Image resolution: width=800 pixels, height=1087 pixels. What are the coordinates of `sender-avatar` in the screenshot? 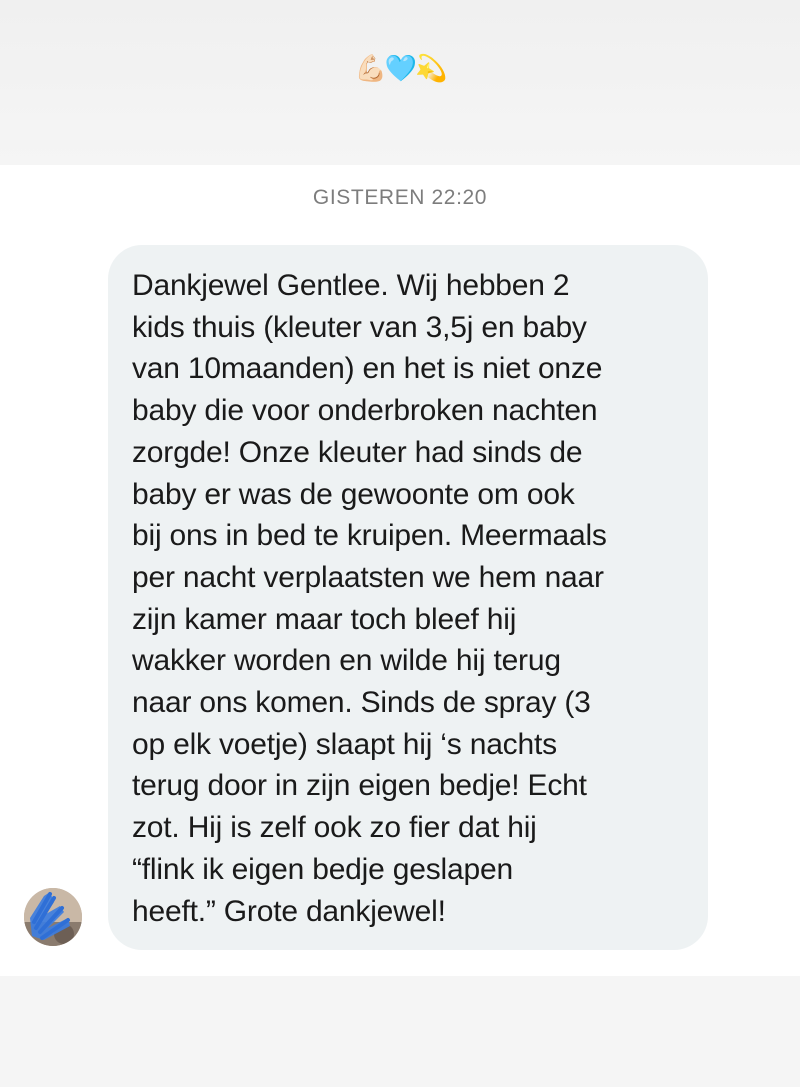 It's located at (53, 917).